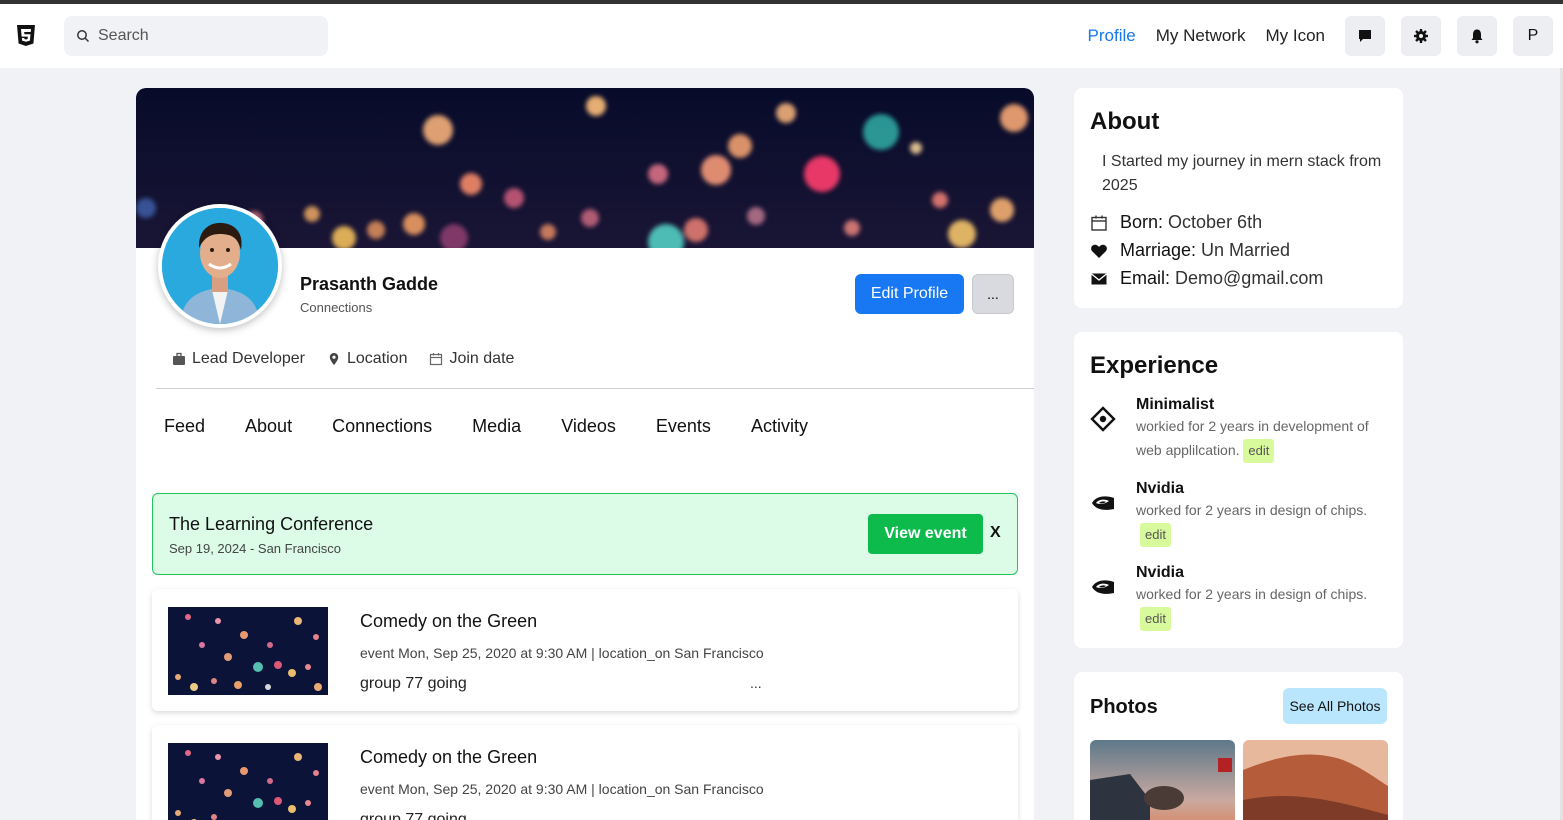 Image resolution: width=1563 pixels, height=820 pixels. Describe the element at coordinates (1103, 419) in the screenshot. I see `minimalist-logo-icon` at that location.